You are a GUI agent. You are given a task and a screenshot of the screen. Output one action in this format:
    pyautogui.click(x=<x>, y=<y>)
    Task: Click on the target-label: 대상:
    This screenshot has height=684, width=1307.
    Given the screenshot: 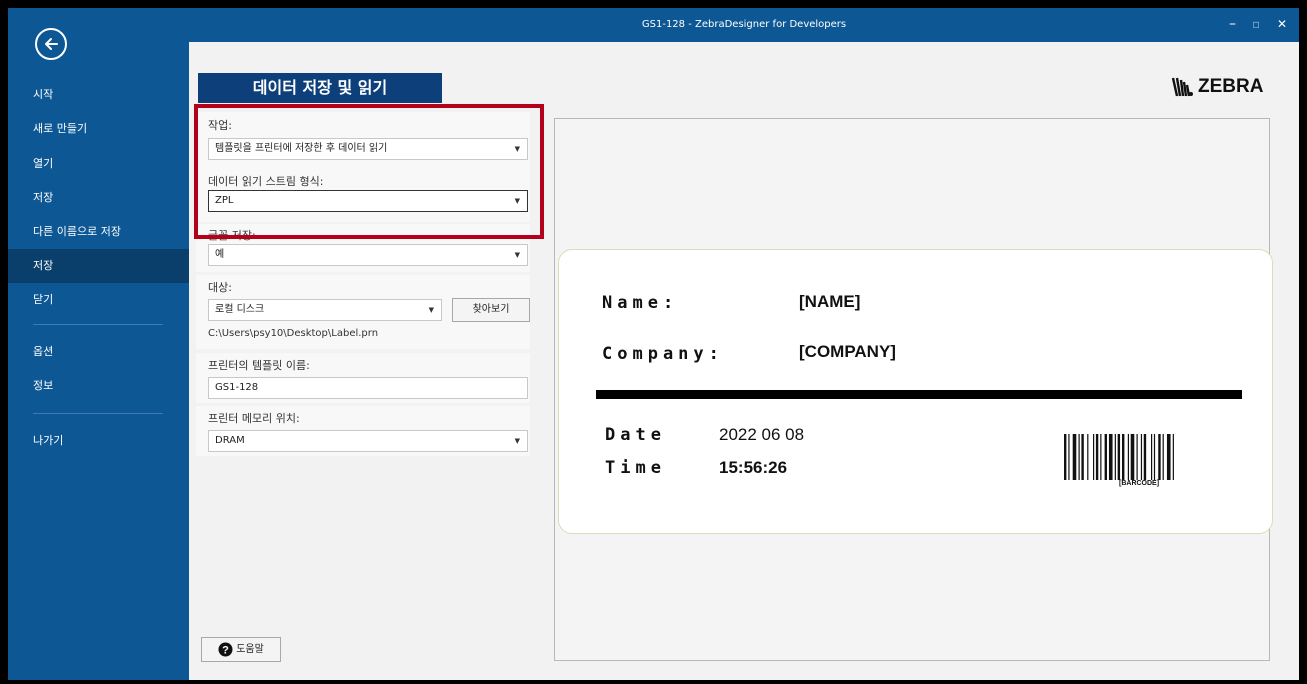 What is the action you would take?
    pyautogui.click(x=220, y=287)
    